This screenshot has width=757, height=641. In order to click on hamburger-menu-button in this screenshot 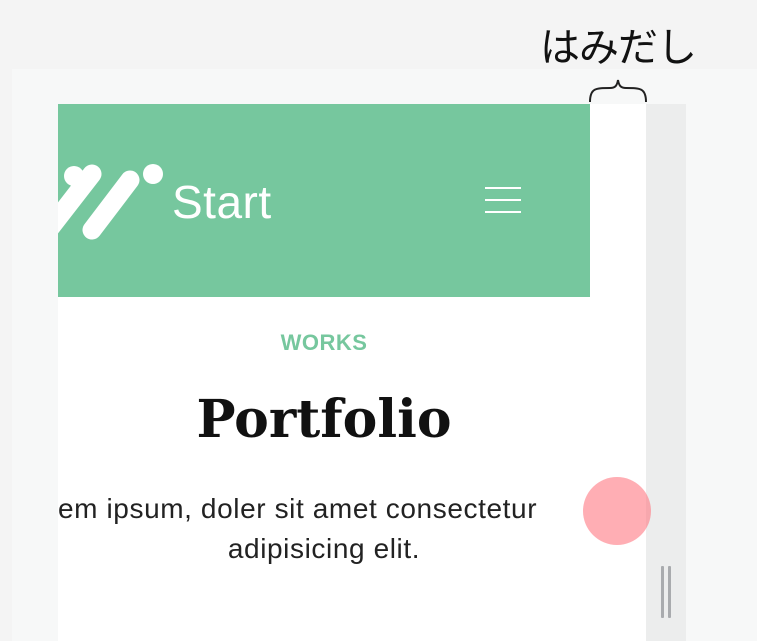, I will do `click(503, 200)`.